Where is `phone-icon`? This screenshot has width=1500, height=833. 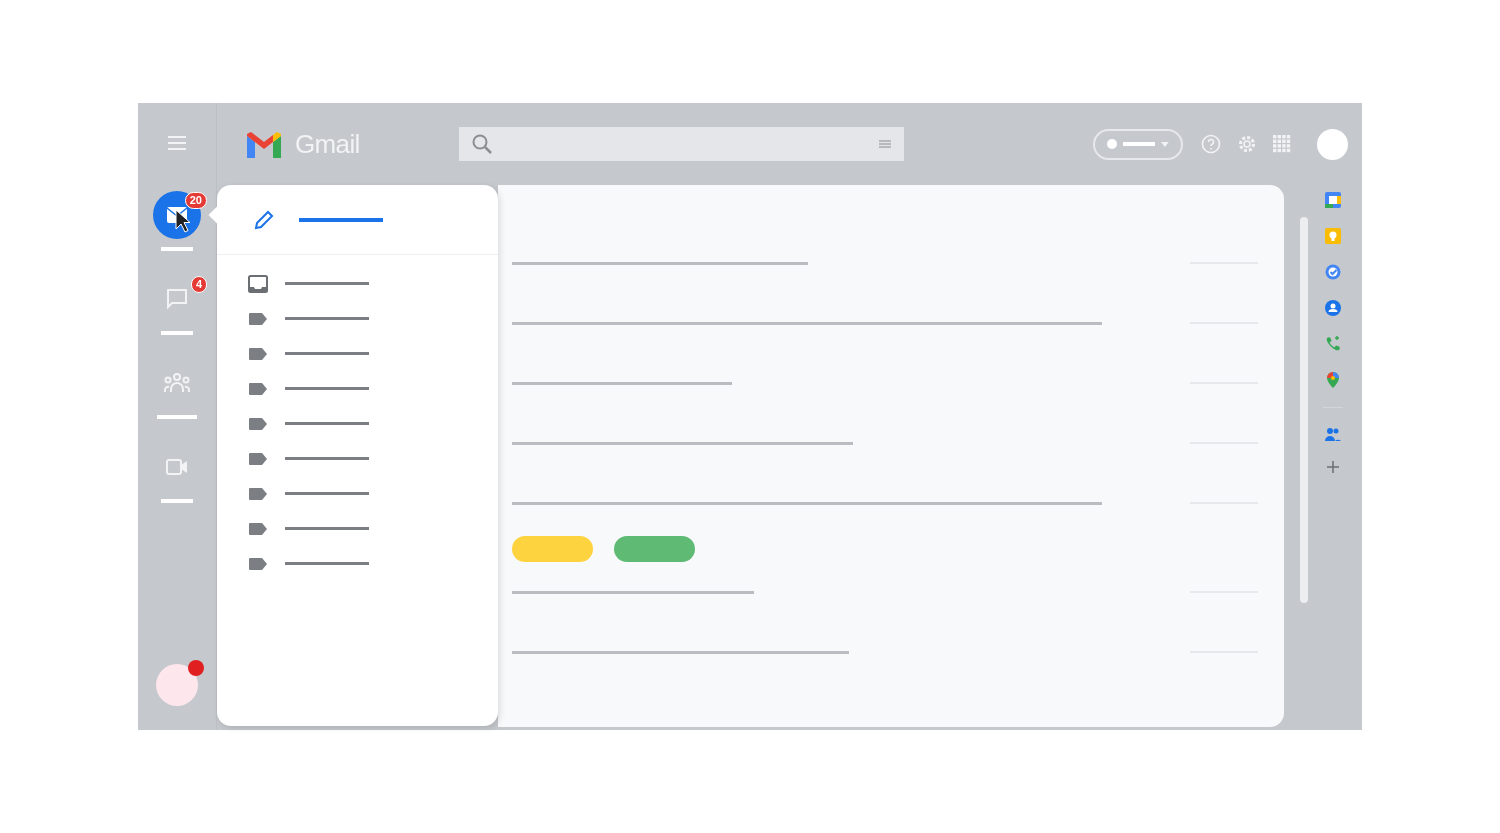 phone-icon is located at coordinates (1333, 344).